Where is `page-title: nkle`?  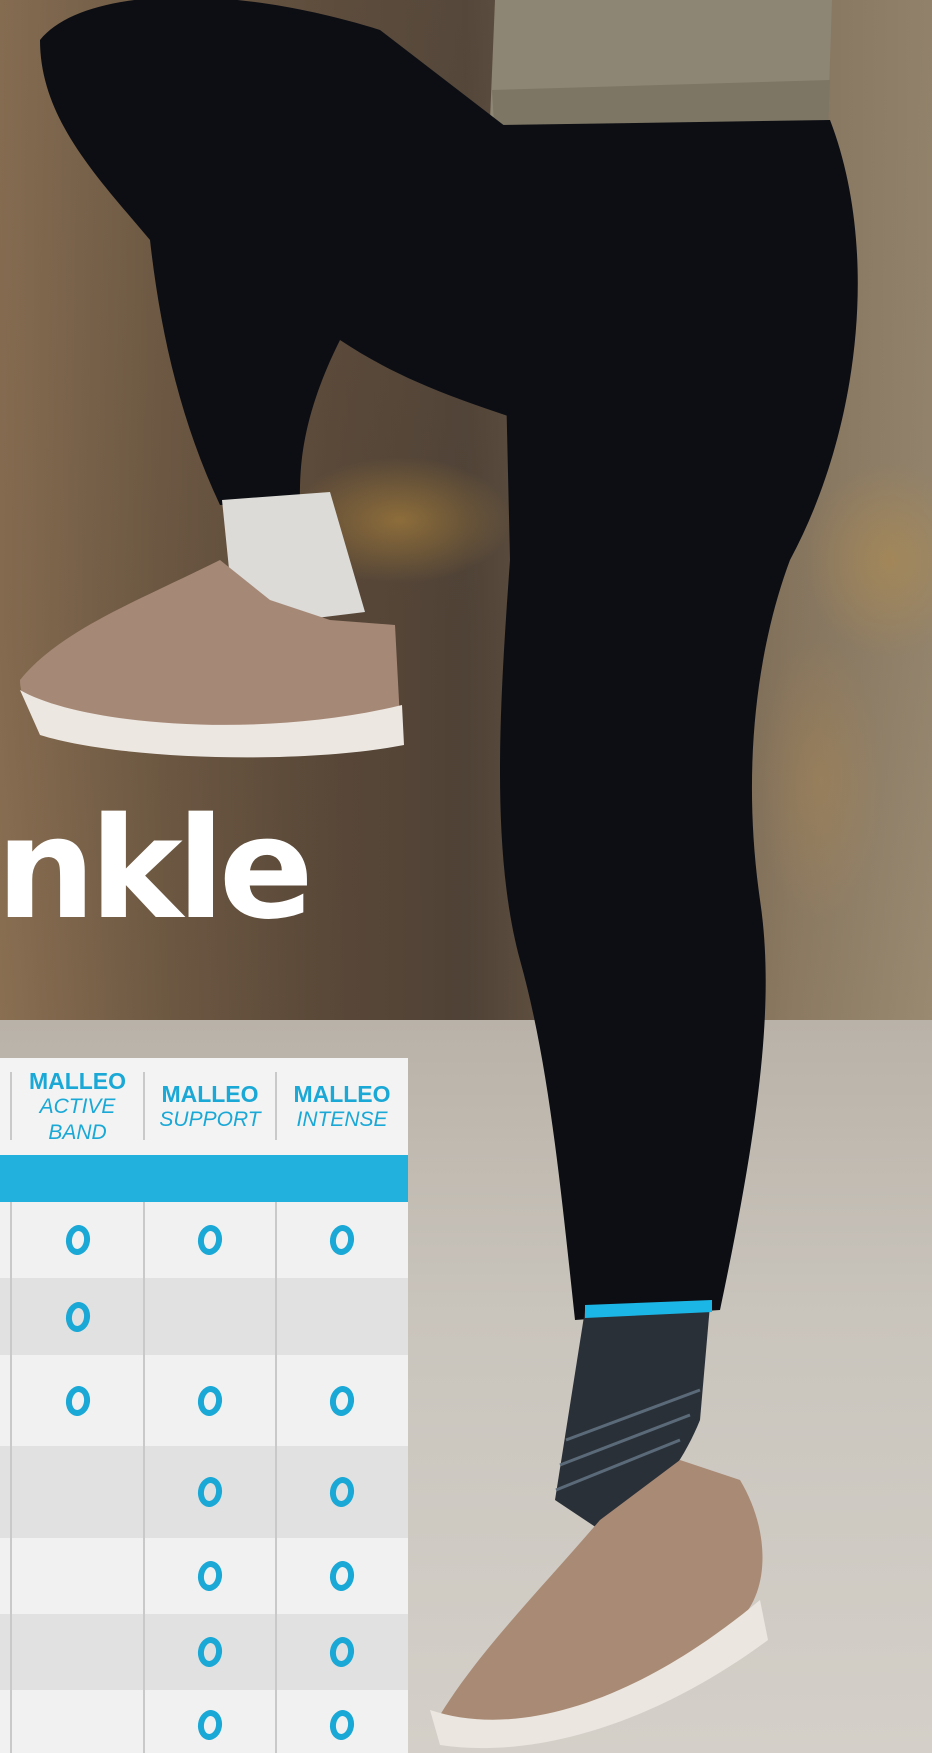
page-title: nkle is located at coordinates (157, 869).